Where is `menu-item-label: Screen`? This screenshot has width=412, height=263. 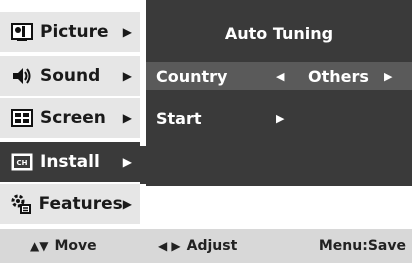 menu-item-label: Screen is located at coordinates (73, 118).